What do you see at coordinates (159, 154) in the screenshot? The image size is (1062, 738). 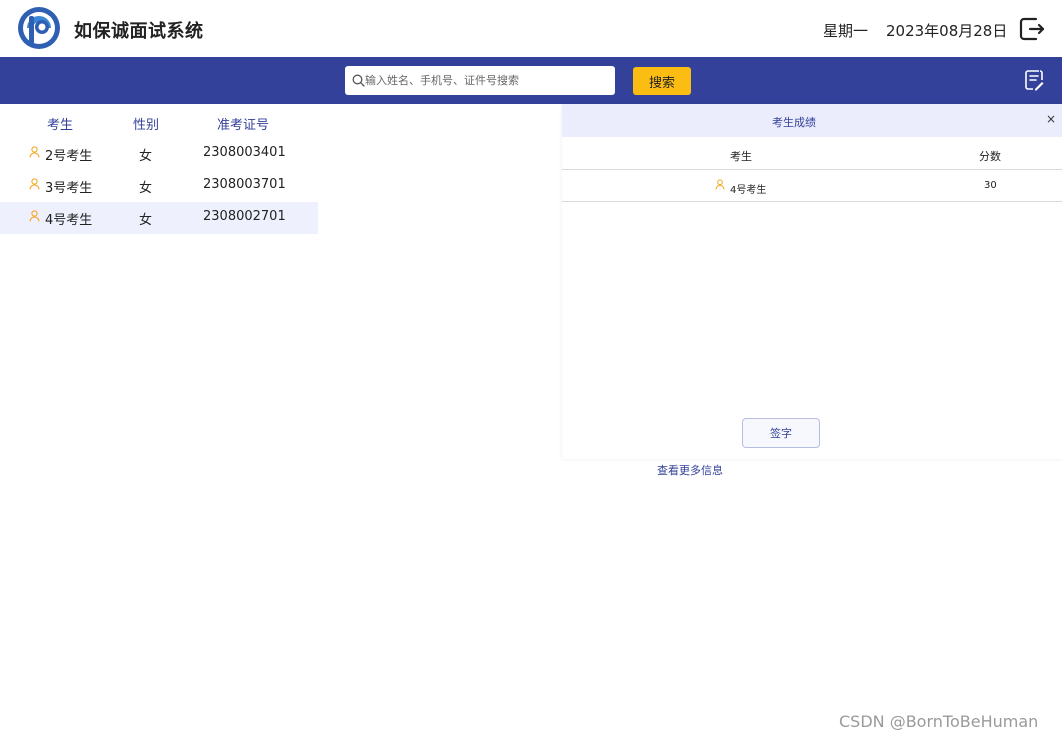 I see `candidate-row: 2号考生 女 2308003401` at bounding box center [159, 154].